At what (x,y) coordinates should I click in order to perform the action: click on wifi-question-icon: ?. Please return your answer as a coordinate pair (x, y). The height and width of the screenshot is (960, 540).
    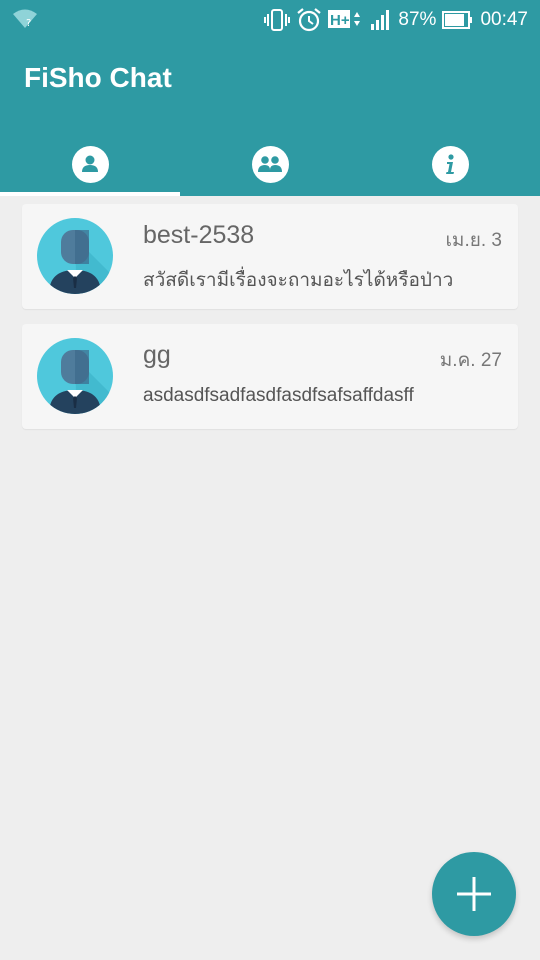
    Looking at the image, I should click on (25, 21).